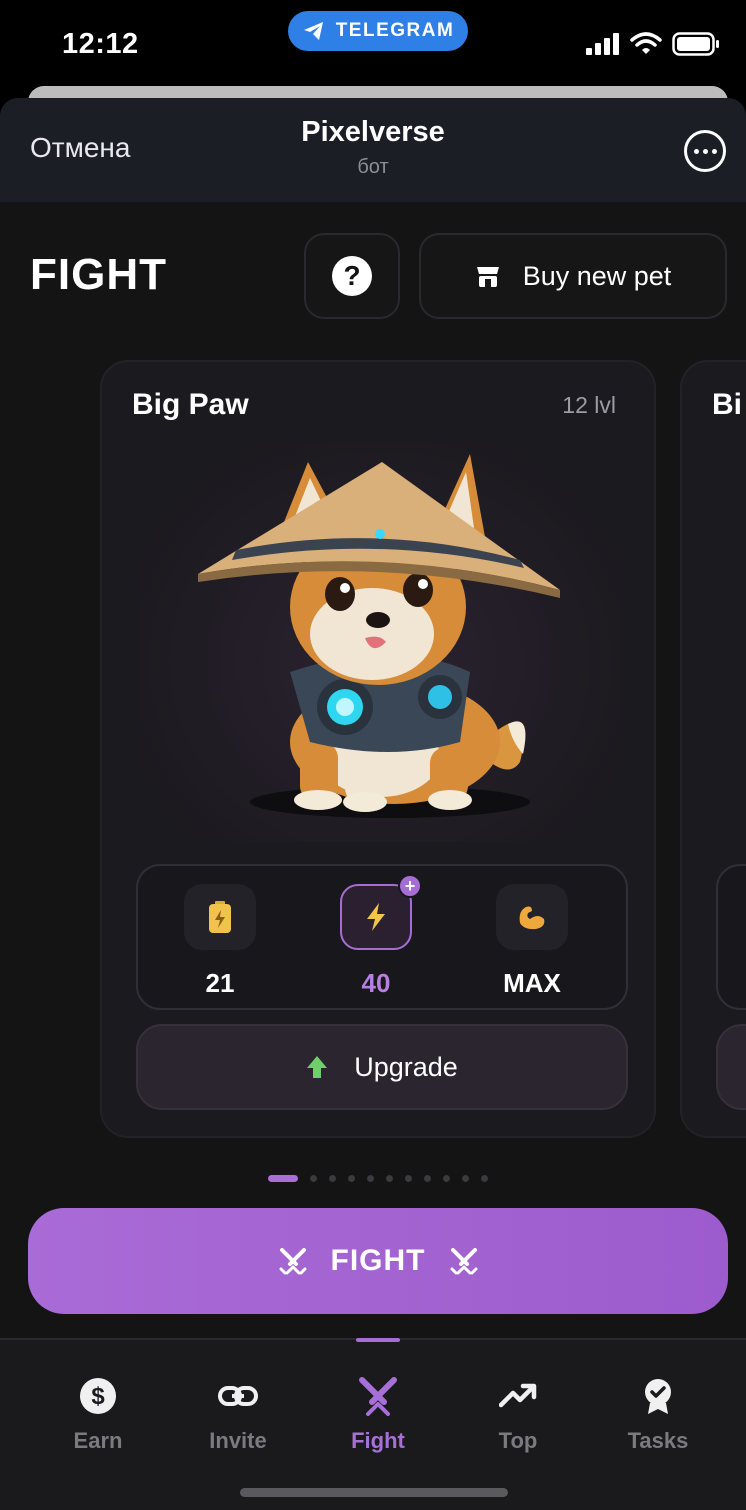  I want to click on telegram-plane-icon, so click(313, 31).